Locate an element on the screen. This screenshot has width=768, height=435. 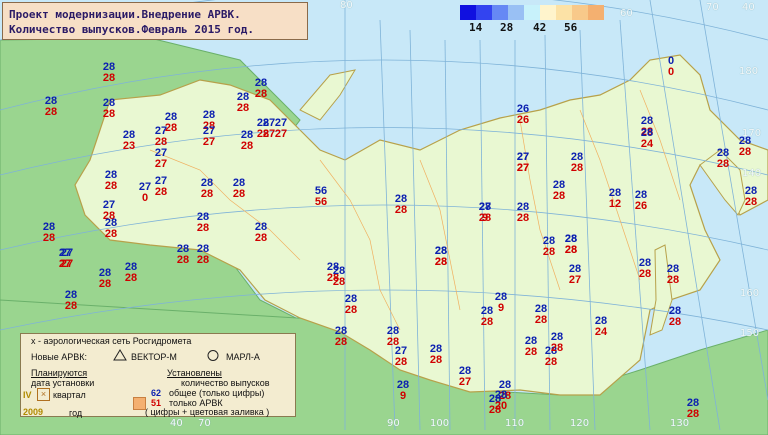
scale-label: 28 is located at coordinates (507, 27).